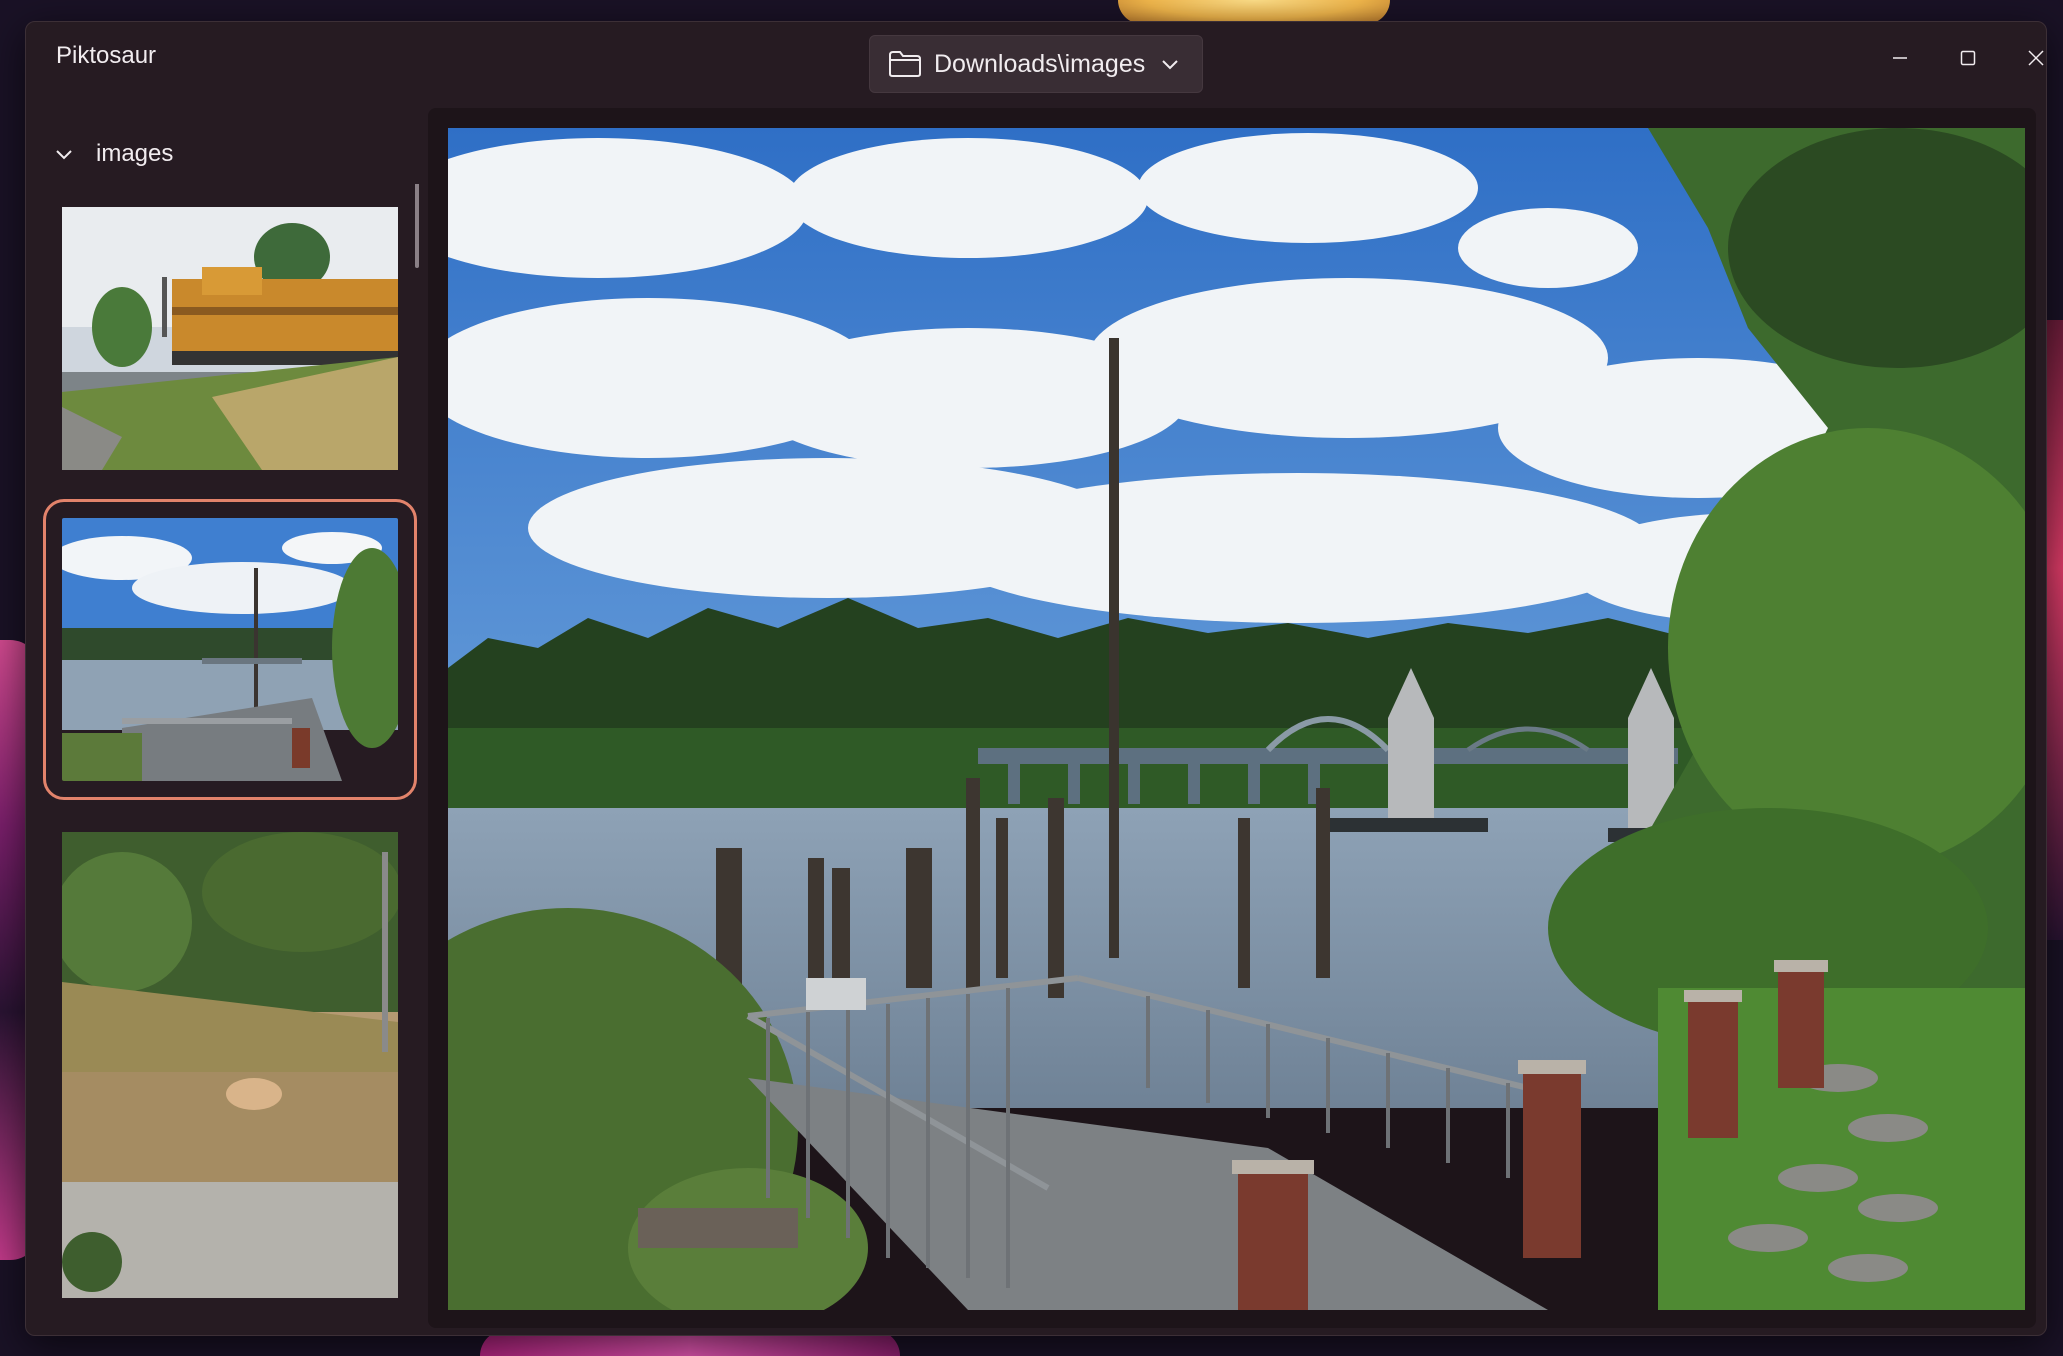 The width and height of the screenshot is (2063, 1356). Describe the element at coordinates (135, 153) in the screenshot. I see `folder-tree-label: images` at that location.